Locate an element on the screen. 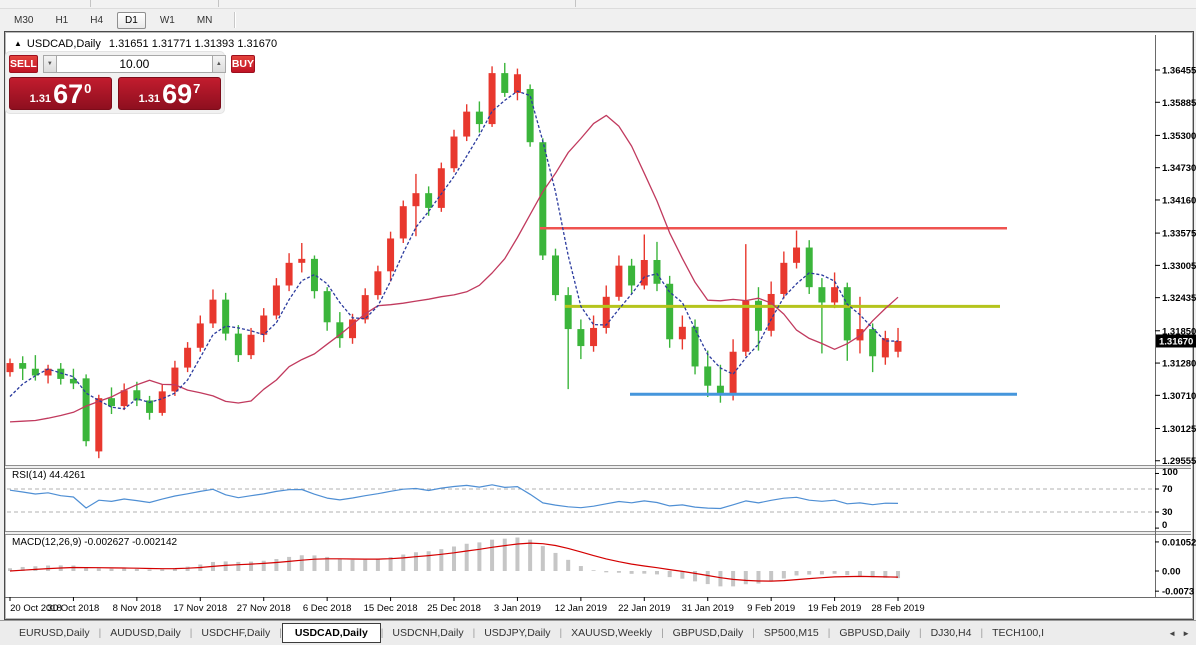 The height and width of the screenshot is (645, 1196). ohlc-values: 1.31651 1.31771 1.31393 1.31670 is located at coordinates (193, 44).